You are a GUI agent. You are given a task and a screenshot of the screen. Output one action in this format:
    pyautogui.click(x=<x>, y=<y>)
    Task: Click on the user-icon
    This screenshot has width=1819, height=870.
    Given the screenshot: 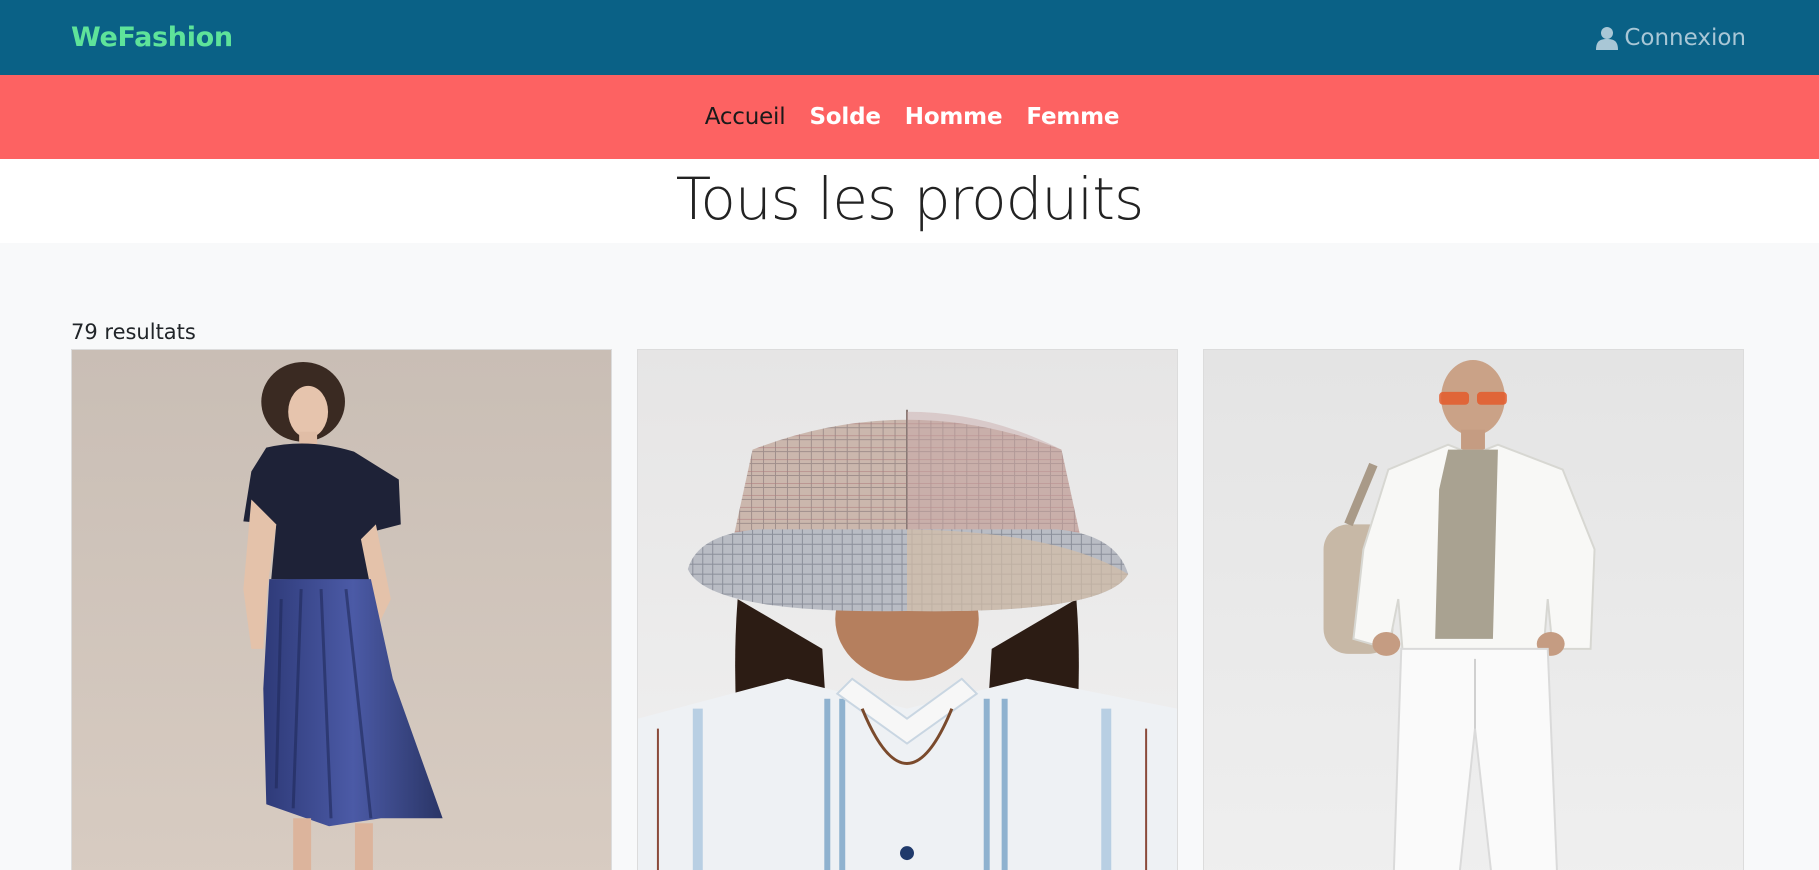 What is the action you would take?
    pyautogui.click(x=1607, y=38)
    